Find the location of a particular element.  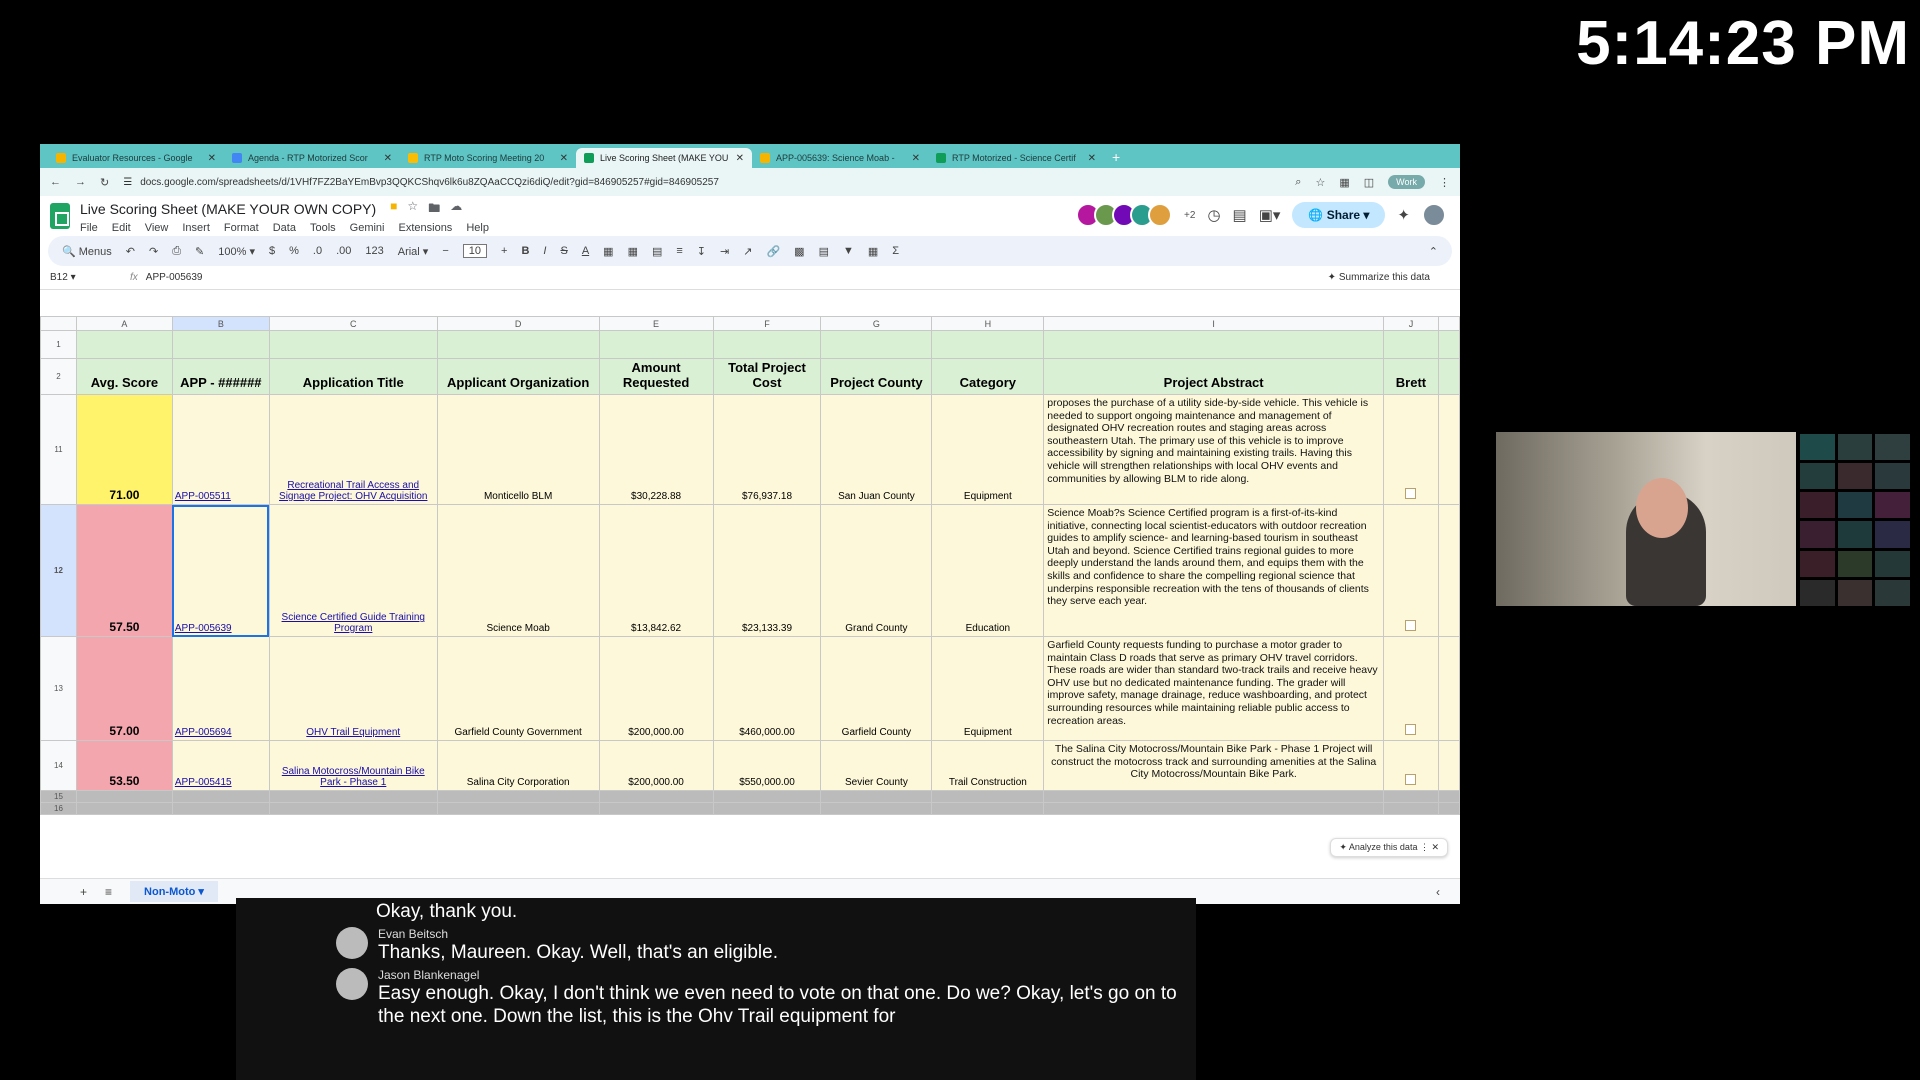

functions-icon: Σ is located at coordinates (895, 251).